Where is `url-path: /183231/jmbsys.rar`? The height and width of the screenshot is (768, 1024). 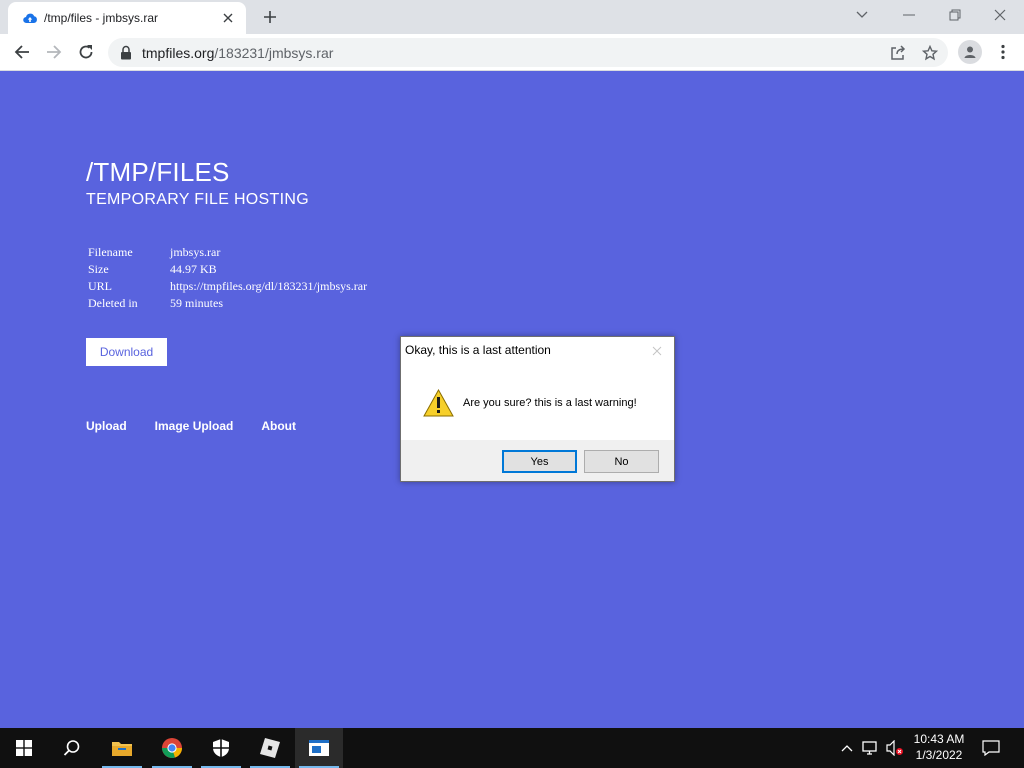 url-path: /183231/jmbsys.rar is located at coordinates (274, 53).